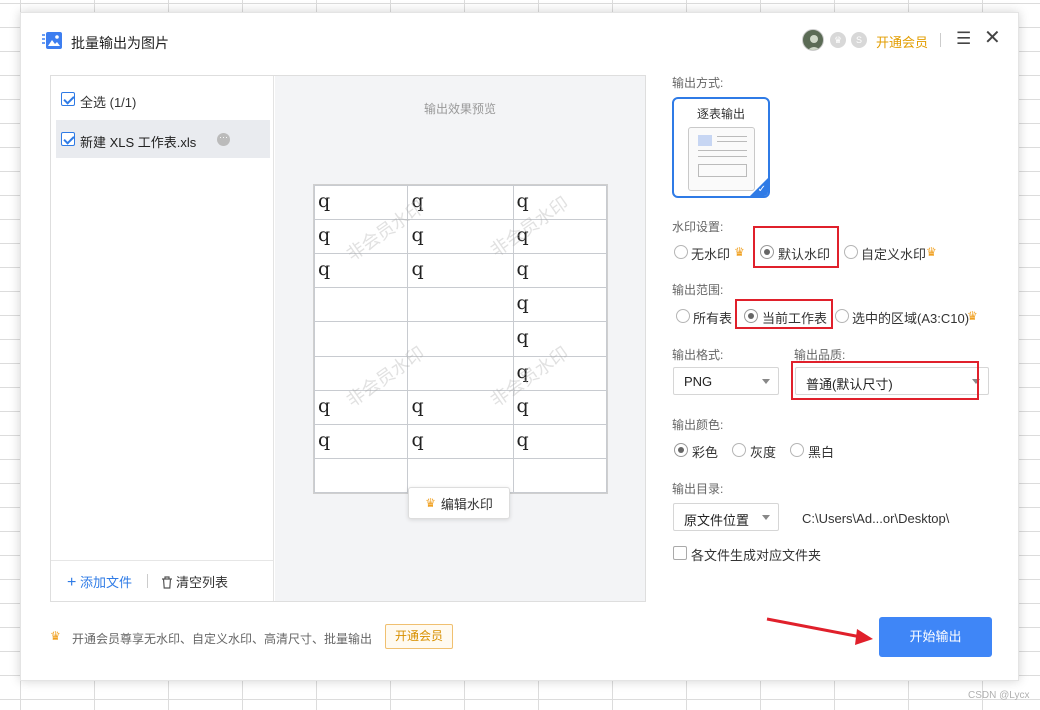 This screenshot has height=710, width=1040. I want to click on output-path: C:\Users\Ad...or\Desktop\, so click(875, 518).